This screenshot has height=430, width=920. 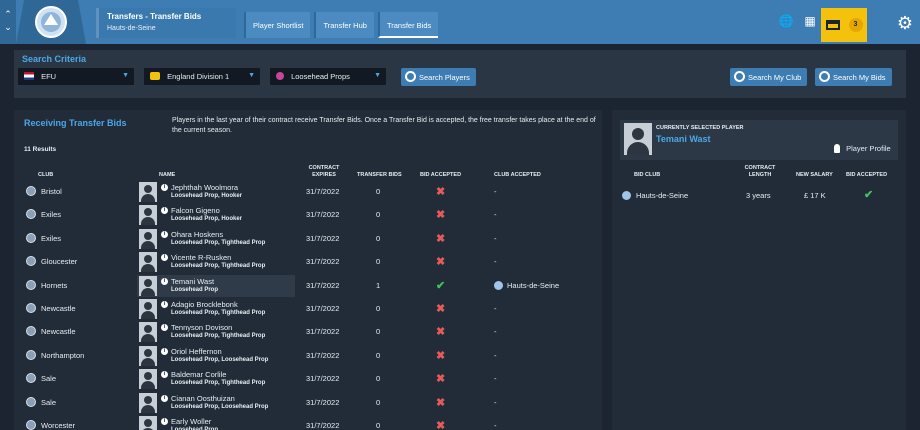 I want to click on player-name: Vicente R-Rusken, so click(x=201, y=257).